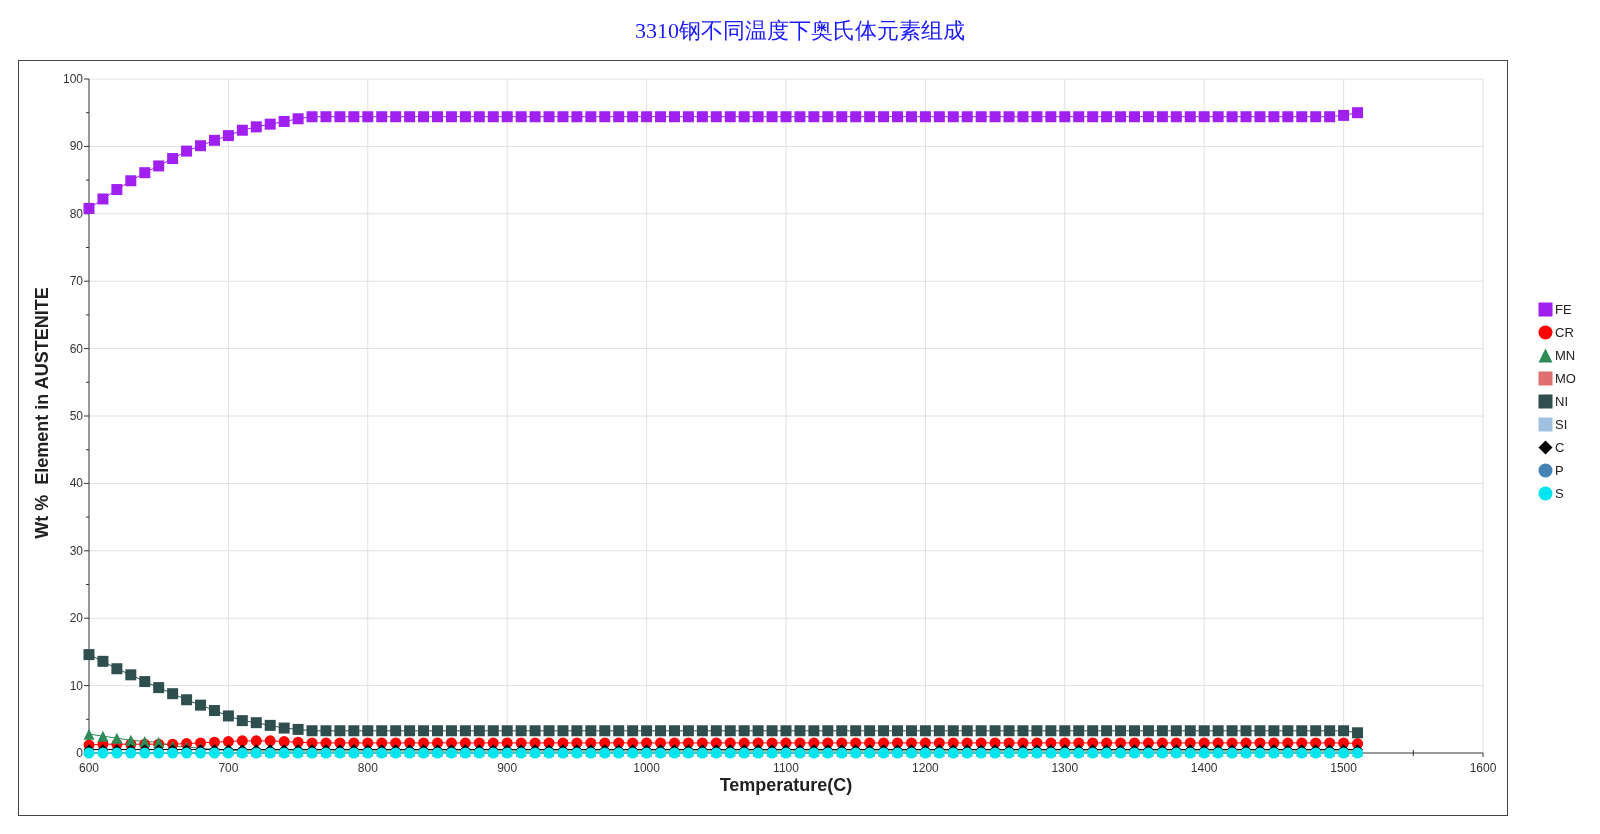 The image size is (1600, 834). What do you see at coordinates (1563, 309) in the screenshot?
I see `legend-label: FE` at bounding box center [1563, 309].